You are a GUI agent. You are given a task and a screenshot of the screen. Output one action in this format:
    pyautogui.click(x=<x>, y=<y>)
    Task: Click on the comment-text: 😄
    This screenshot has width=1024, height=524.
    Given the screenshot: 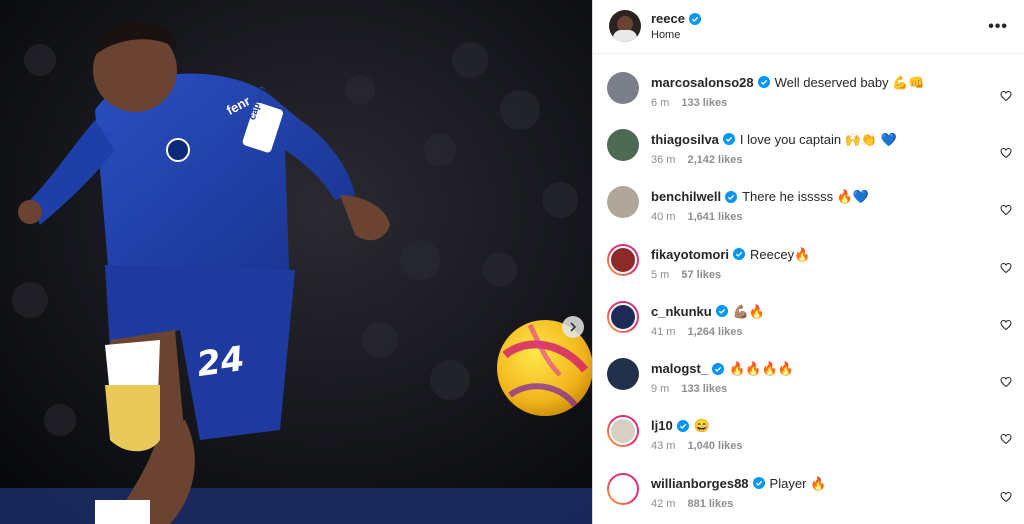 What is the action you would take?
    pyautogui.click(x=701, y=426)
    